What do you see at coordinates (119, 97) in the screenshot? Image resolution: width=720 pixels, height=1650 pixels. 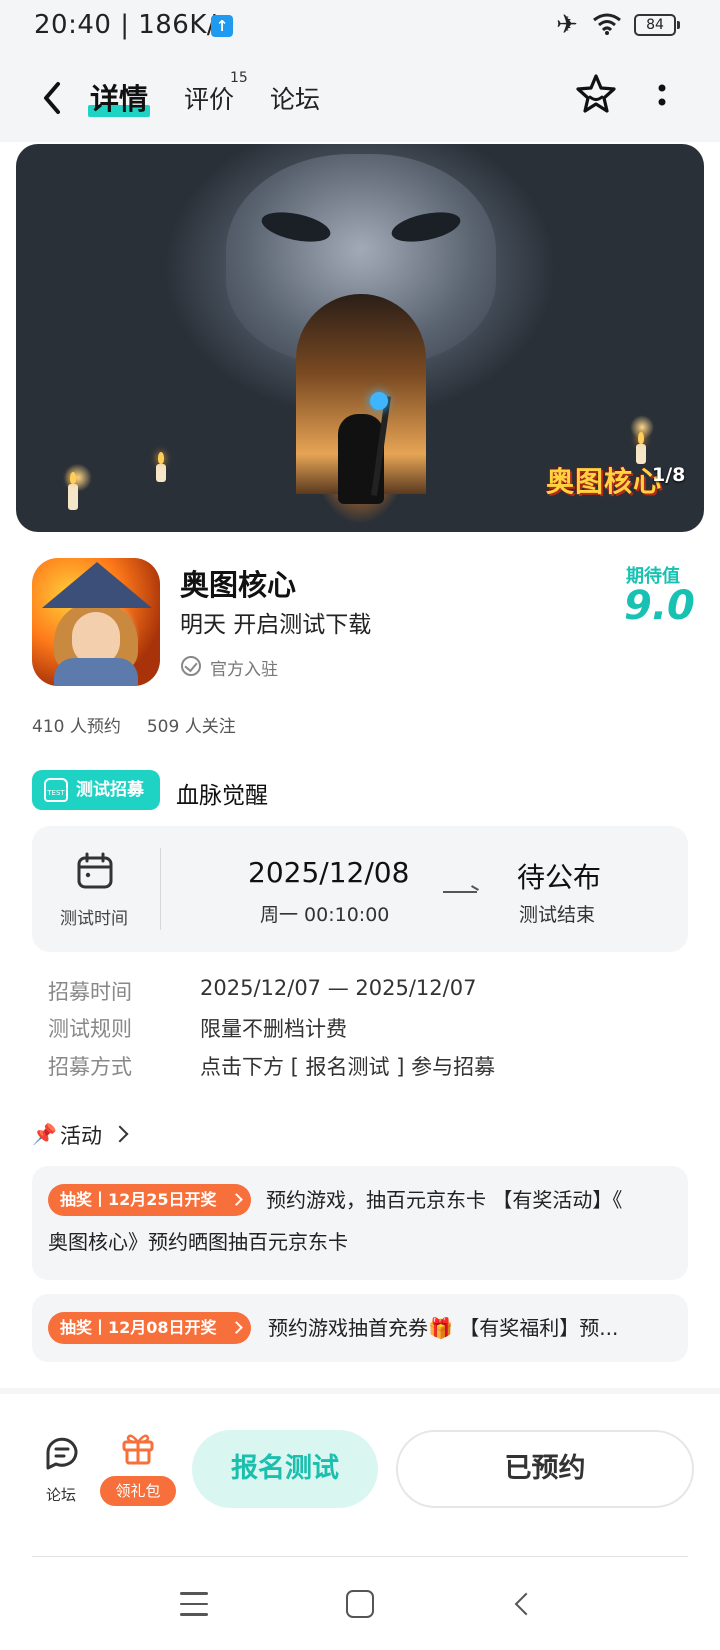 I see `tab-detail: 详情` at bounding box center [119, 97].